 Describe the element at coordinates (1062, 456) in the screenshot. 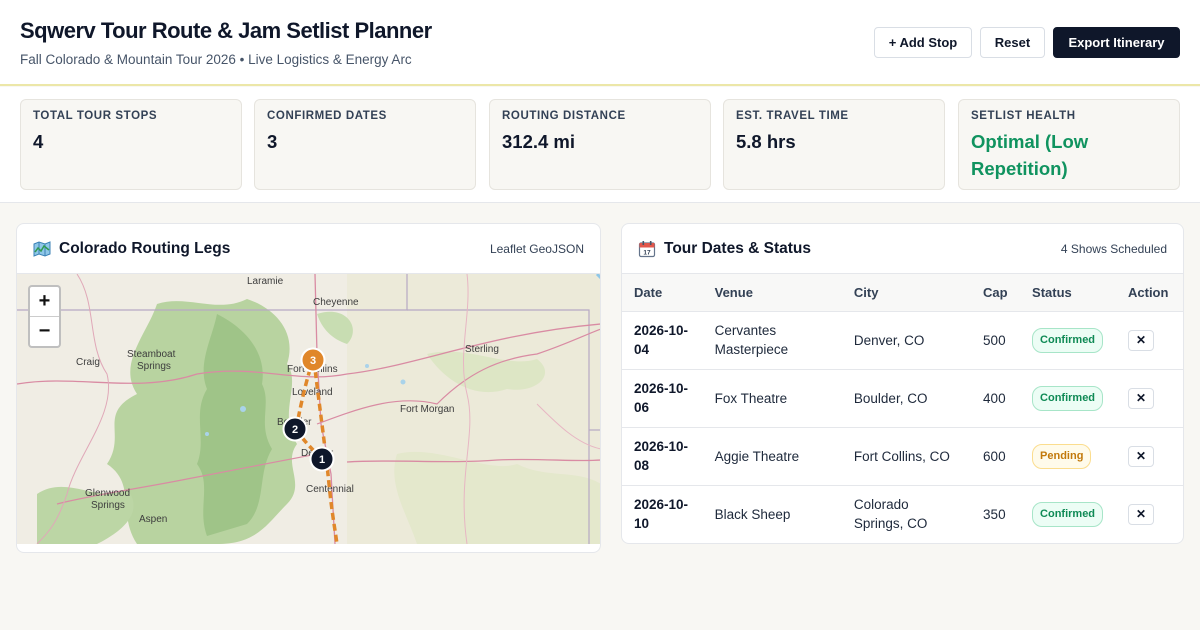

I see `status-badge: Pending` at that location.